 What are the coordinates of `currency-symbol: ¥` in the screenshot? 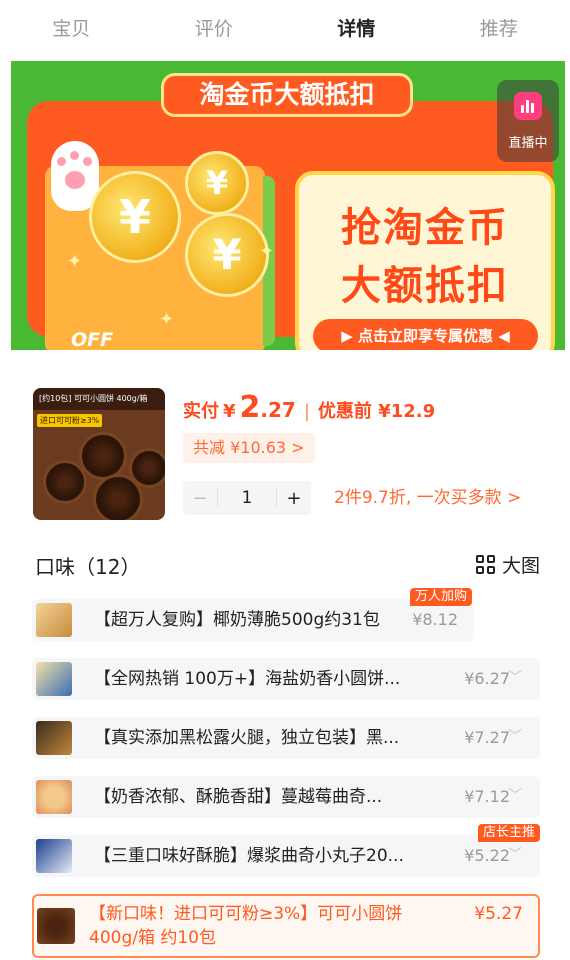 It's located at (229, 411).